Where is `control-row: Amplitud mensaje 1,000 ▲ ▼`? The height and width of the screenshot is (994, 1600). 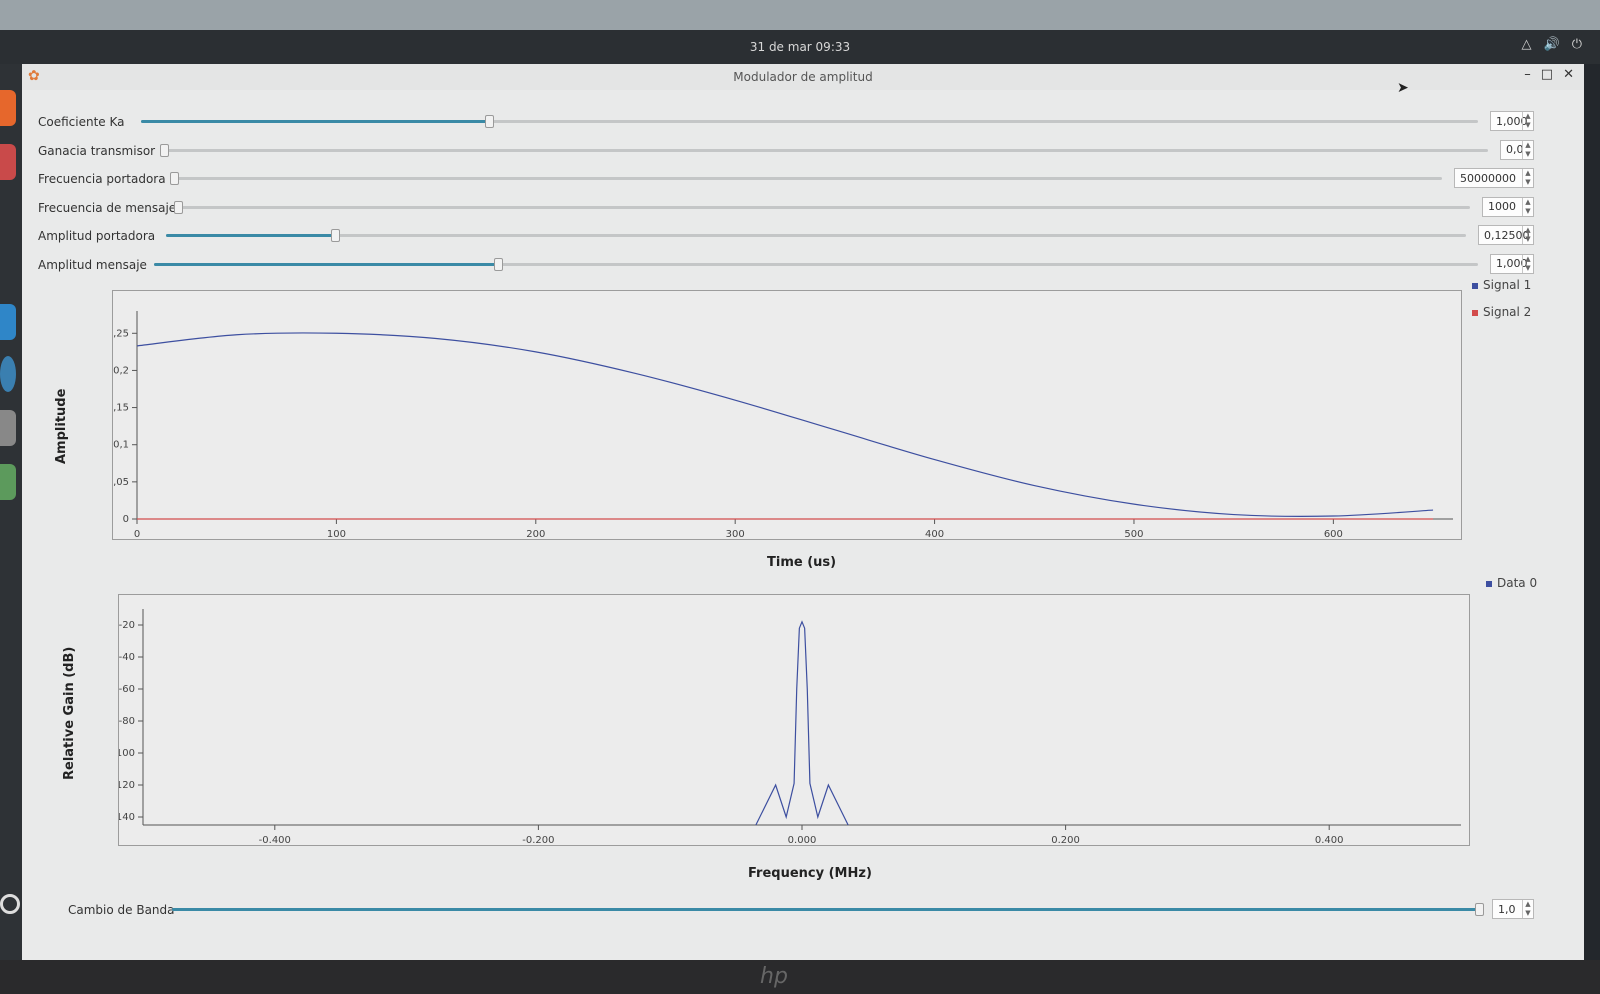
control-row: Amplitud mensaje 1,000 ▲ ▼ is located at coordinates (803, 265).